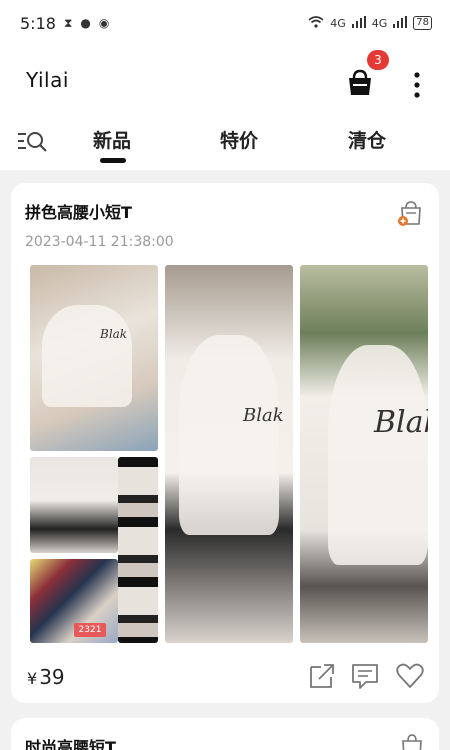 The image size is (450, 750). I want to click on search-icon, so click(33, 141).